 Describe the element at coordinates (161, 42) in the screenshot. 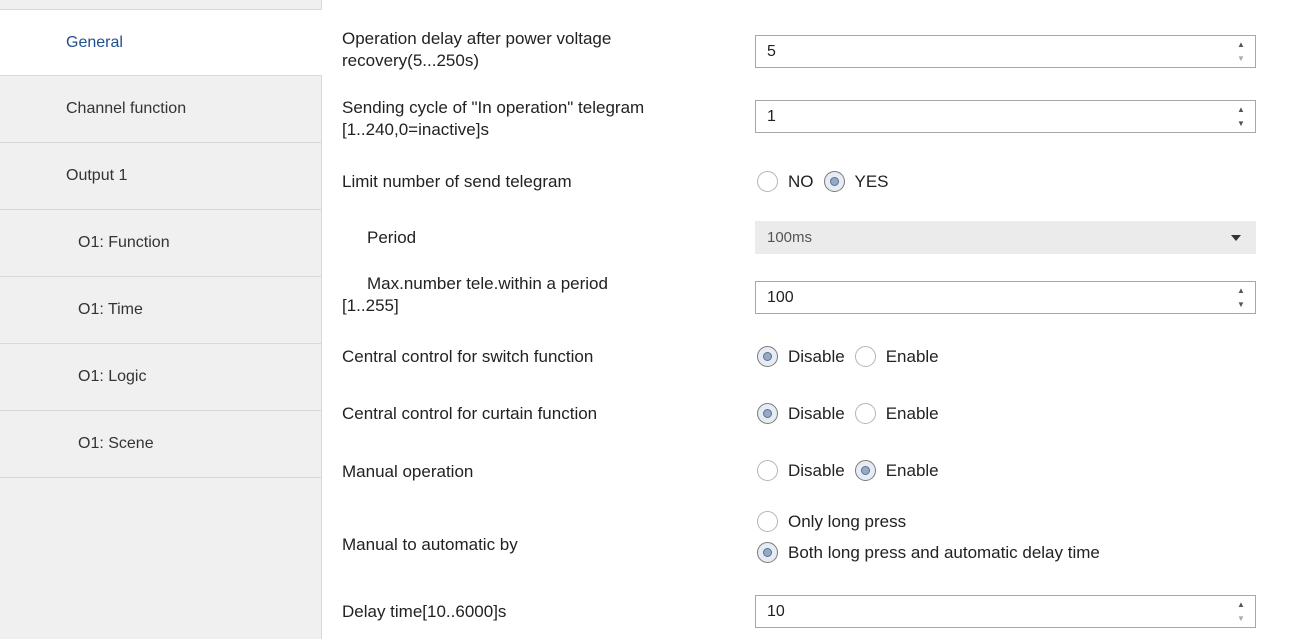

I see `sidebar-item-general: General` at that location.